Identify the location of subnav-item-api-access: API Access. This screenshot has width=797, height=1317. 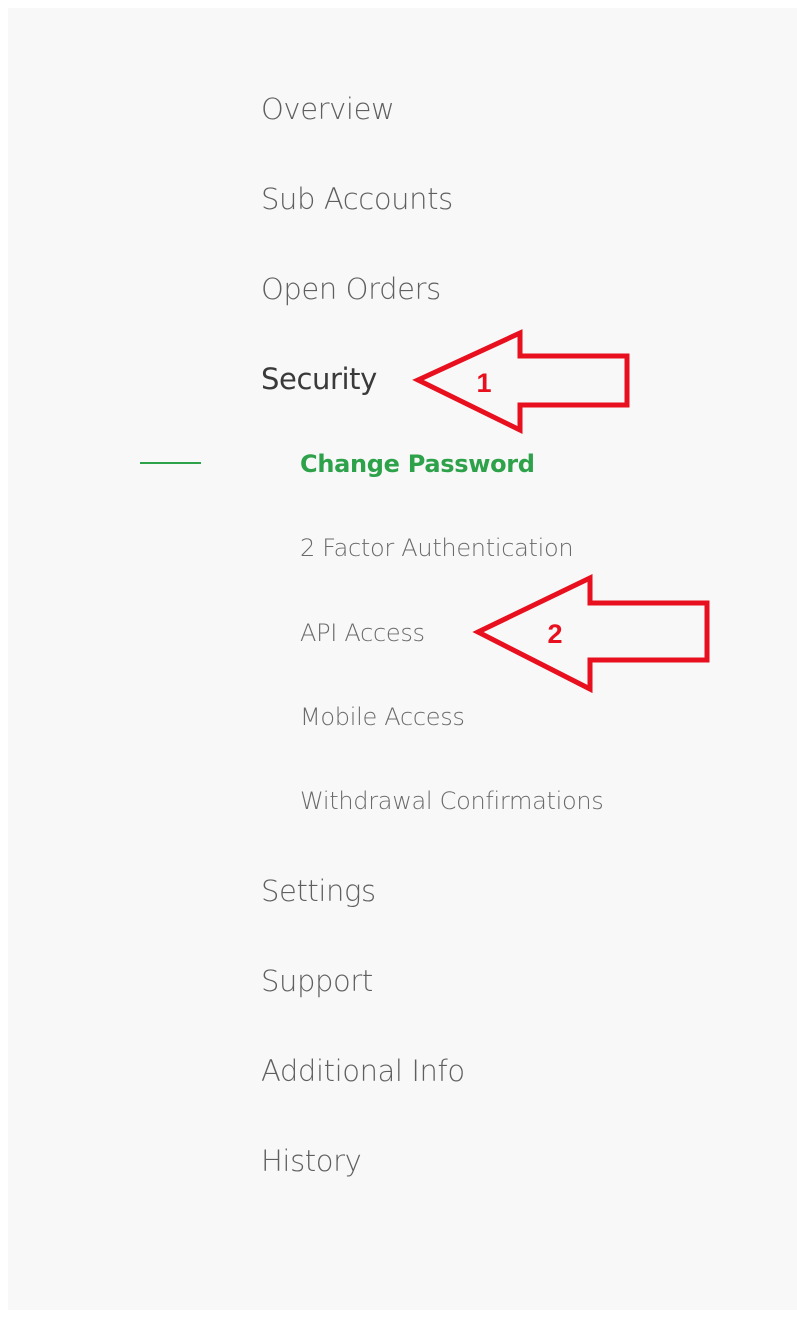
(362, 633).